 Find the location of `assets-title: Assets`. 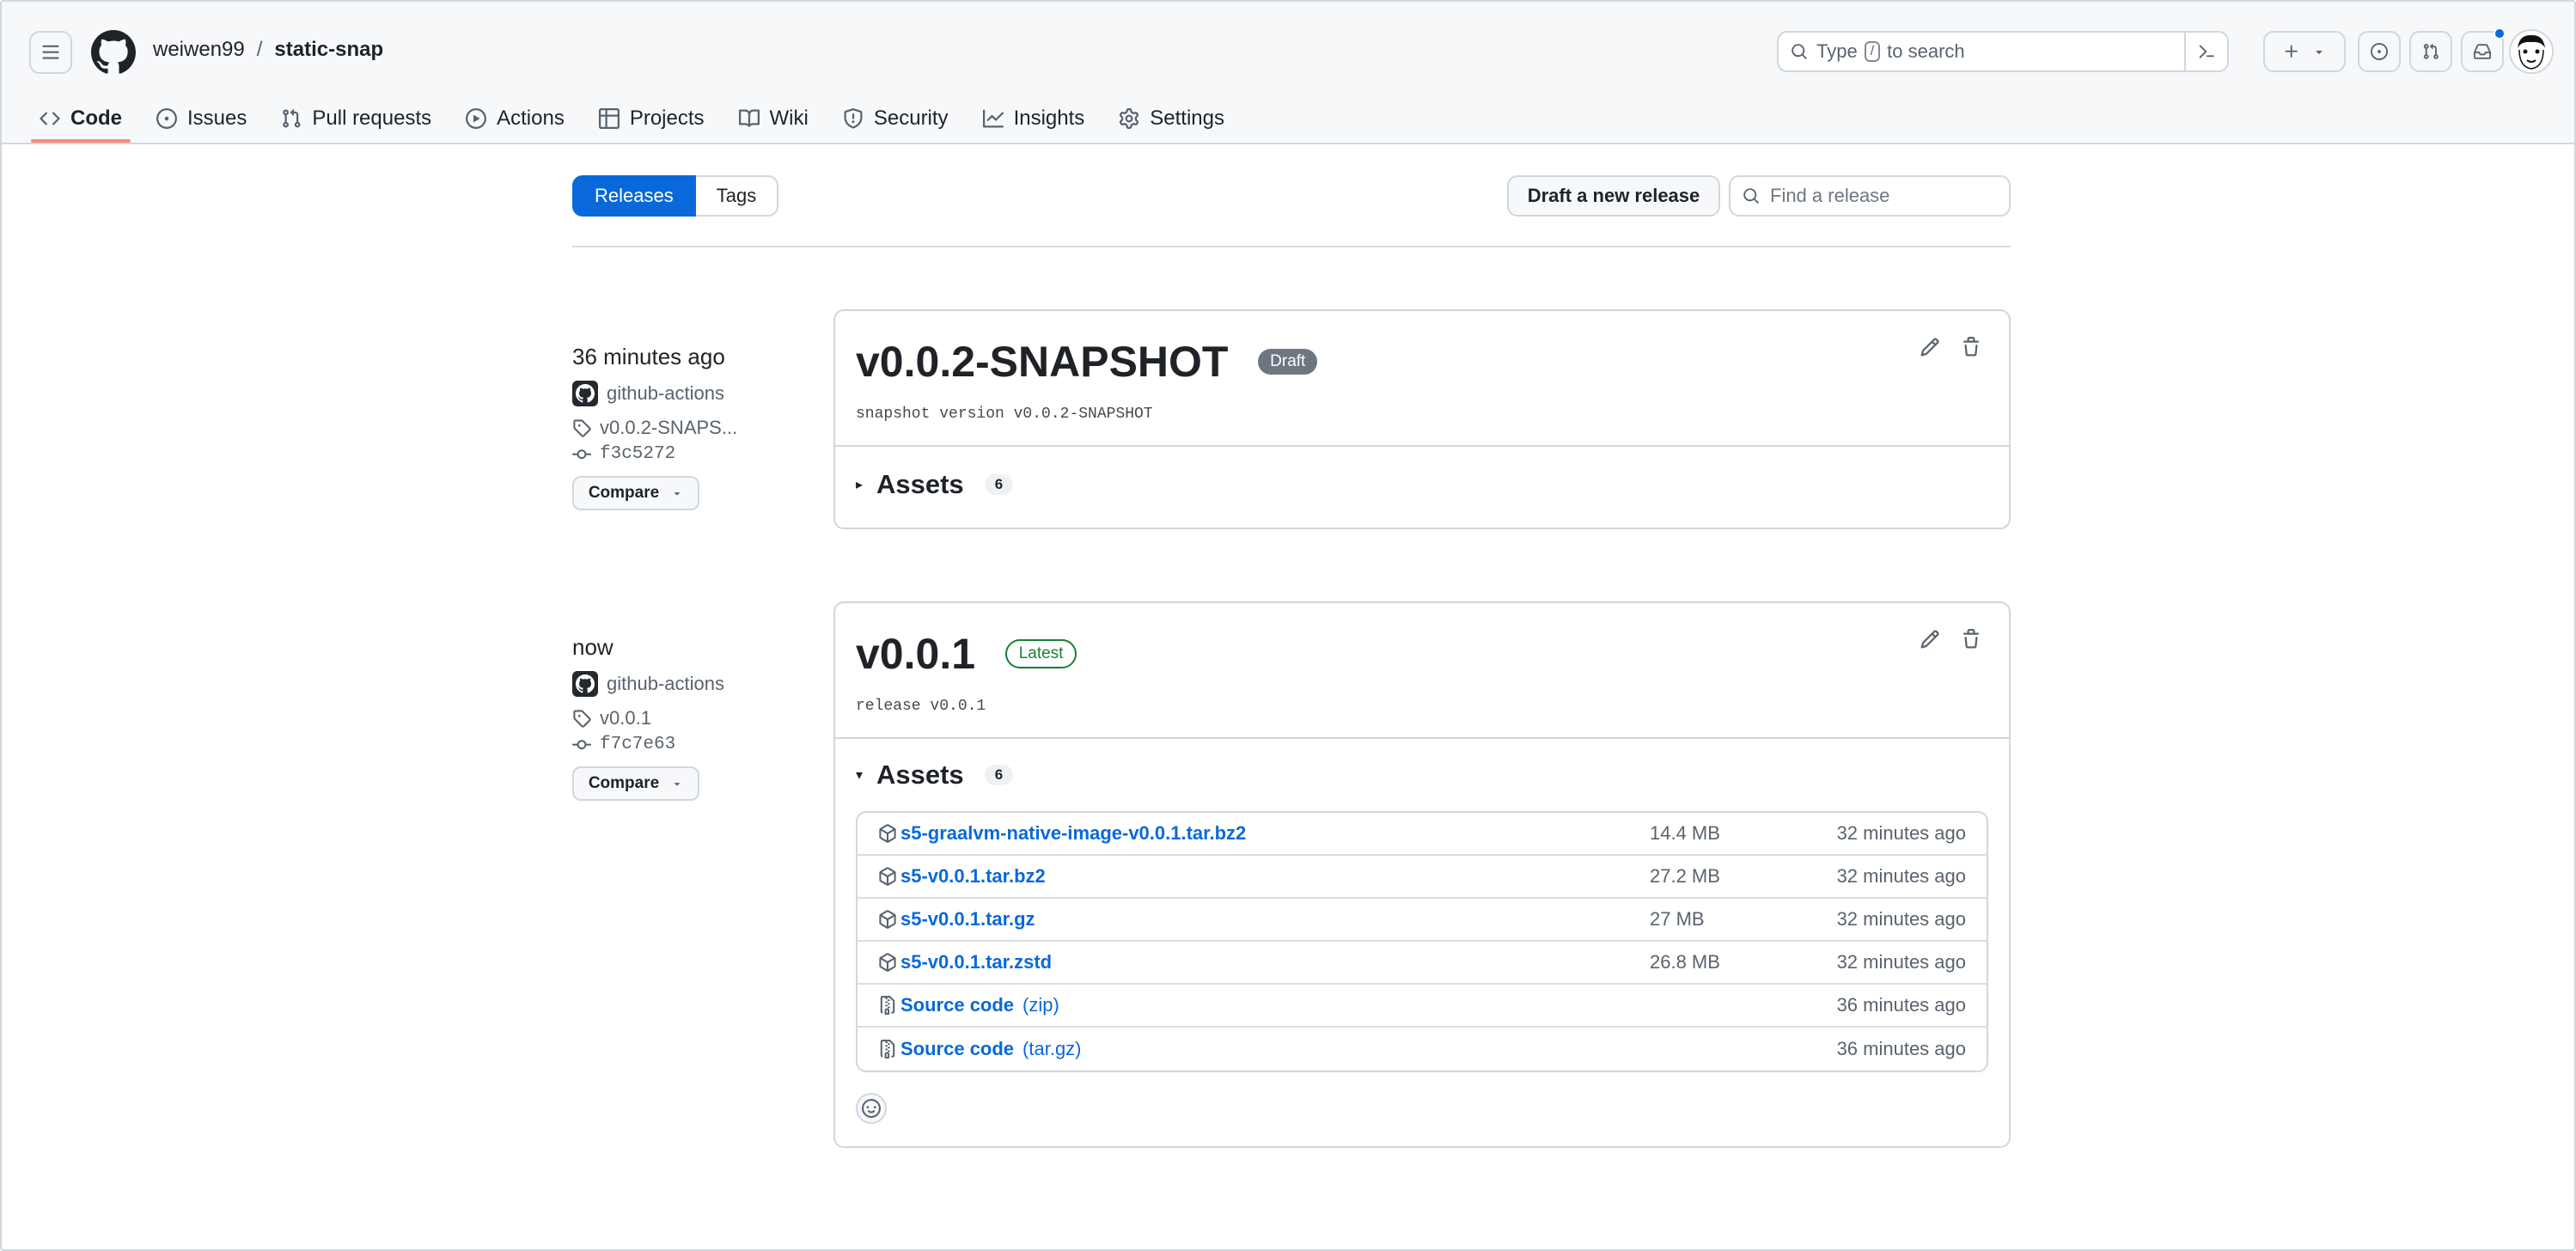

assets-title: Assets is located at coordinates (920, 484).